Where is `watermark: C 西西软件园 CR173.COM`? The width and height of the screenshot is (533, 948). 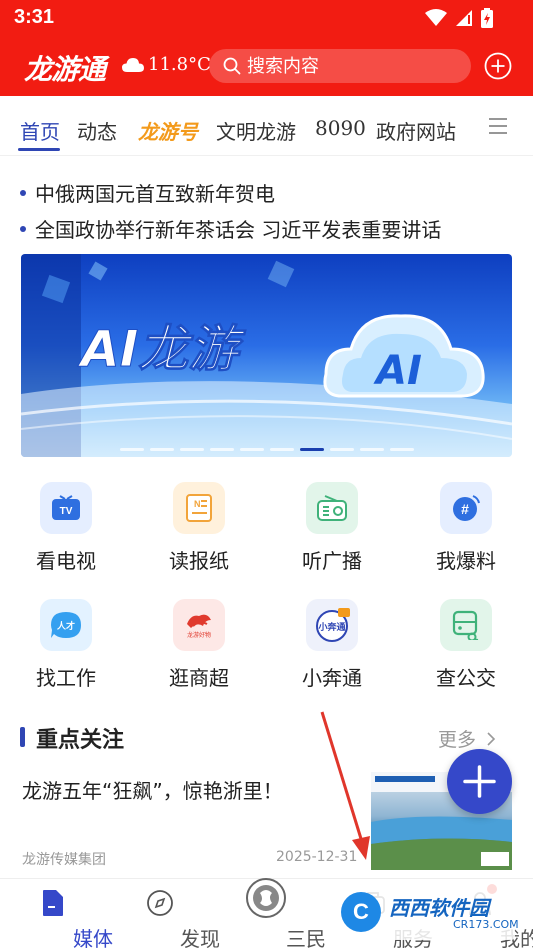 watermark: C 西西软件园 CR173.COM is located at coordinates (426, 912).